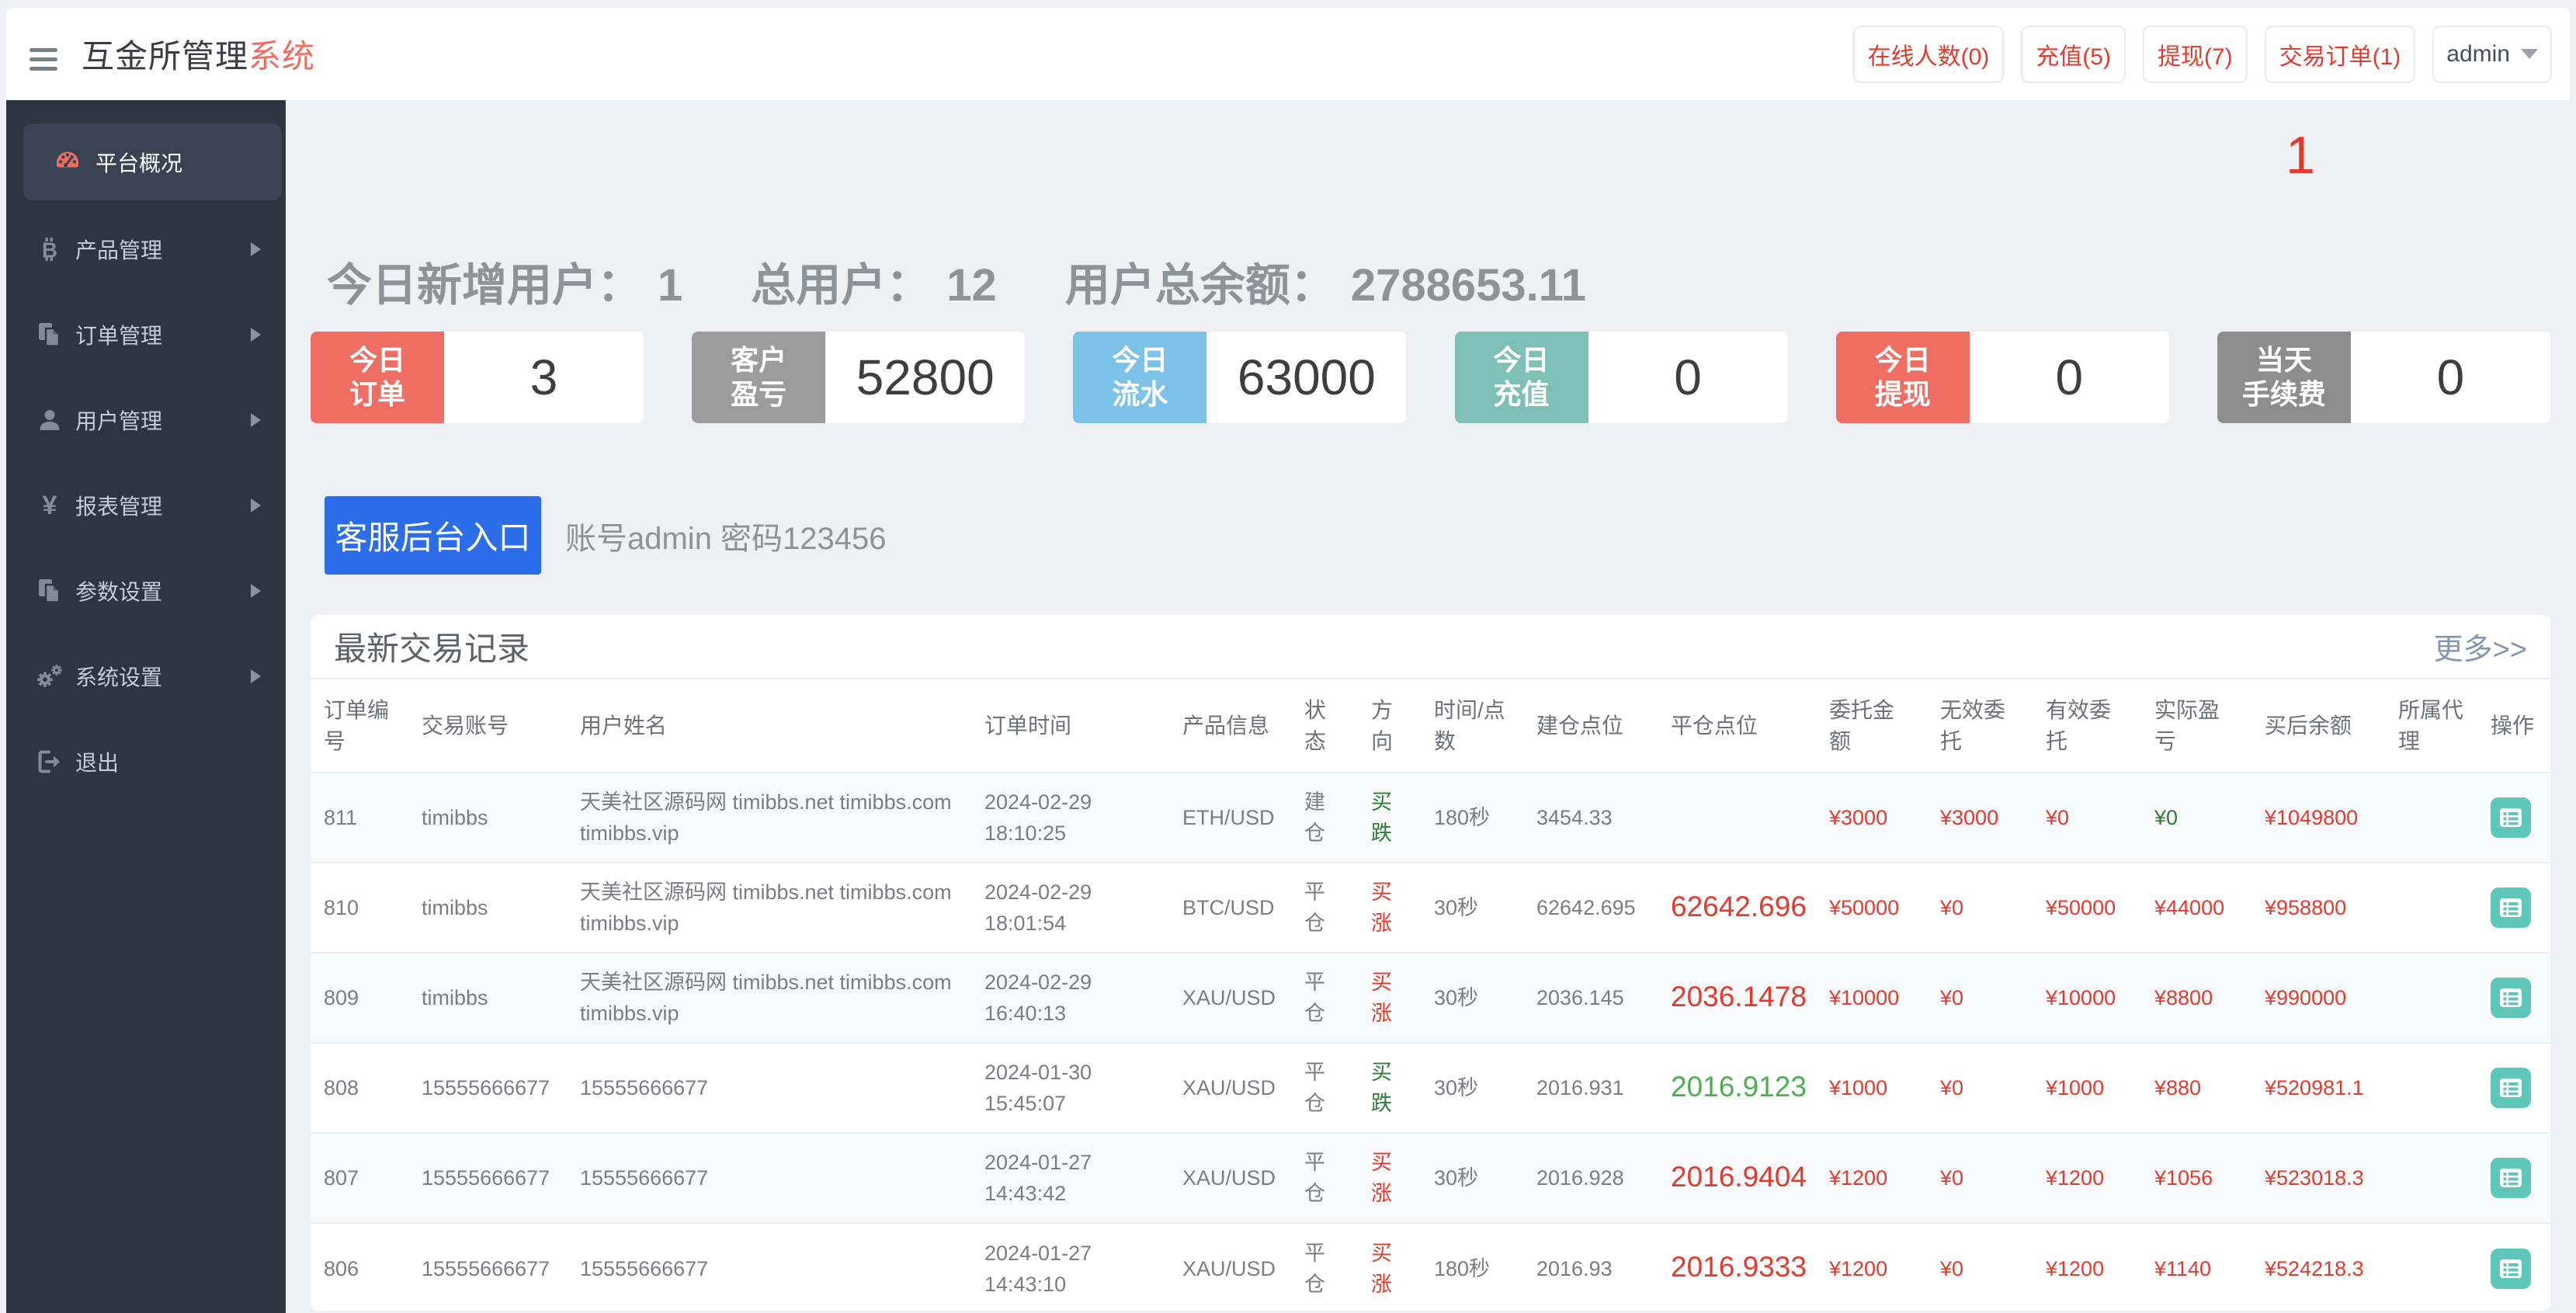  Describe the element at coordinates (1382, 725) in the screenshot. I see `column-header: 方向` at that location.